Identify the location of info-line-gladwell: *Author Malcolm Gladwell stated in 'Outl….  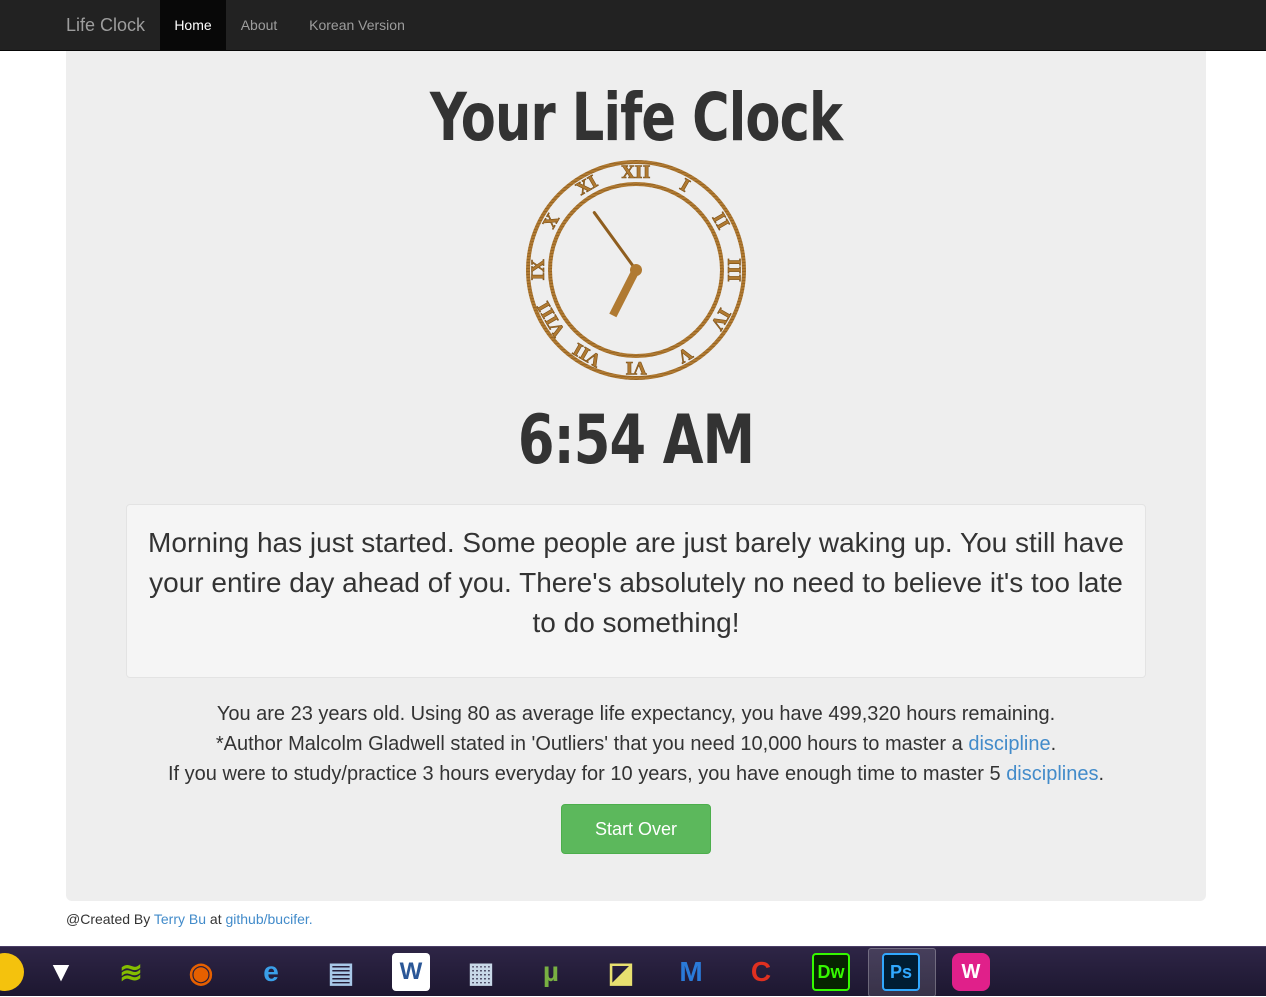
(636, 744).